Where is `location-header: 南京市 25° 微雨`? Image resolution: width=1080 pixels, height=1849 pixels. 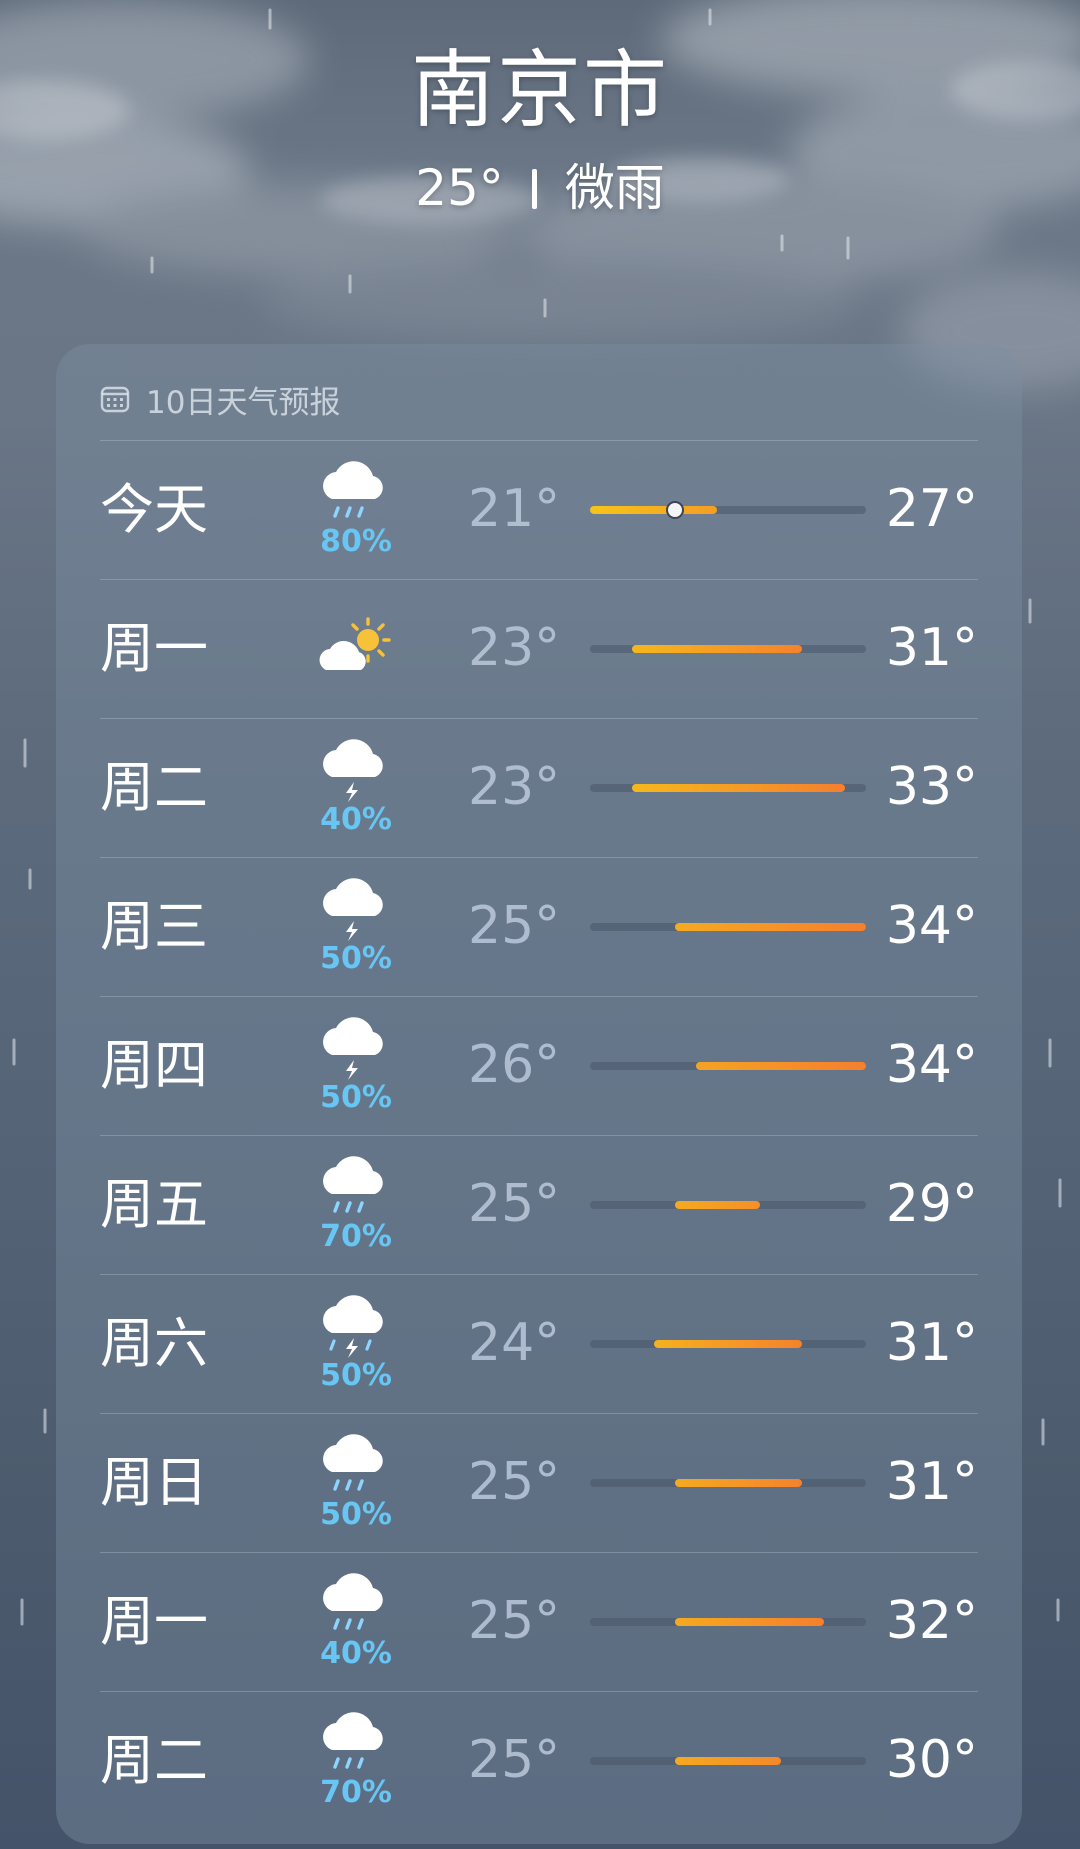
location-header: 南京市 25° 微雨 is located at coordinates (540, 129).